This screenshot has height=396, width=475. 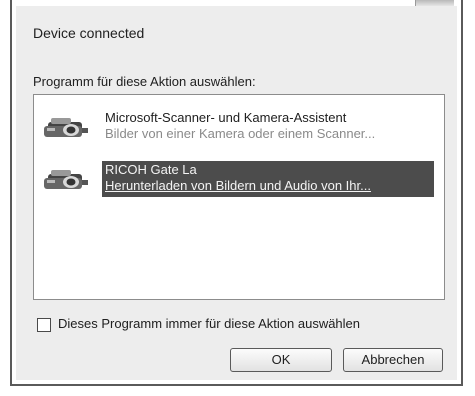 I want to click on always-use-checkbox, so click(x=44, y=325).